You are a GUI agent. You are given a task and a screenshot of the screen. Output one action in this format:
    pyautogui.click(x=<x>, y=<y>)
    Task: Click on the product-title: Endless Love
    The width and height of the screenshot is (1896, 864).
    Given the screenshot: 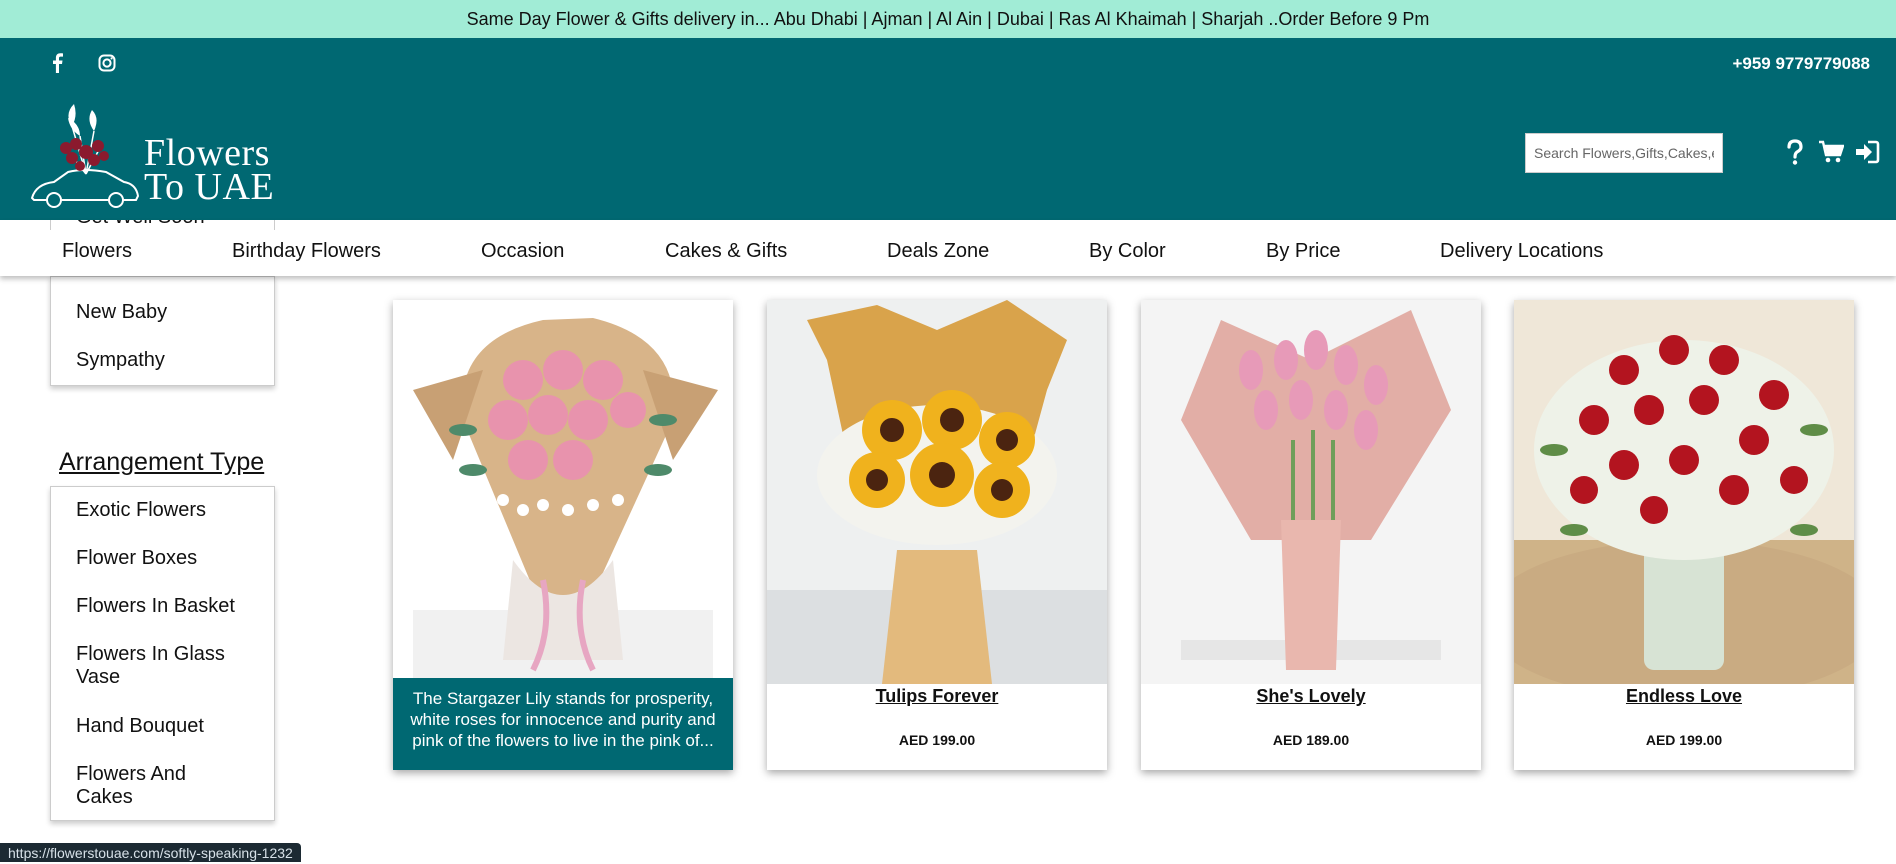 What is the action you would take?
    pyautogui.click(x=1684, y=696)
    